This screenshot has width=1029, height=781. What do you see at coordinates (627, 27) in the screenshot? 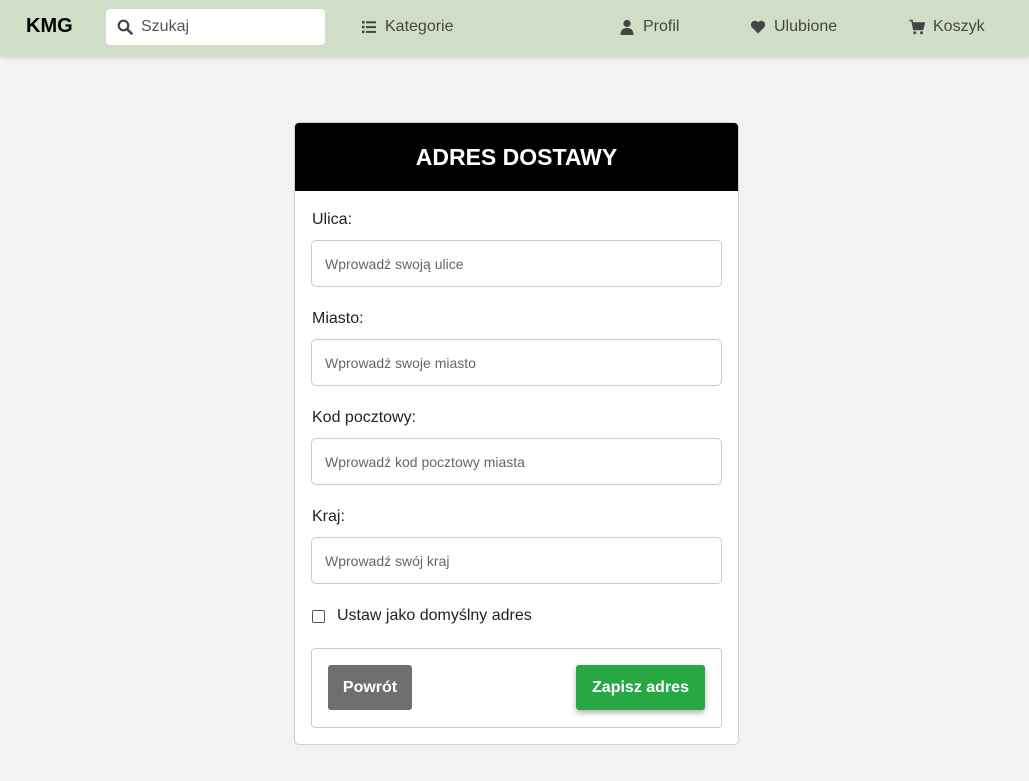
I see `user-icon` at bounding box center [627, 27].